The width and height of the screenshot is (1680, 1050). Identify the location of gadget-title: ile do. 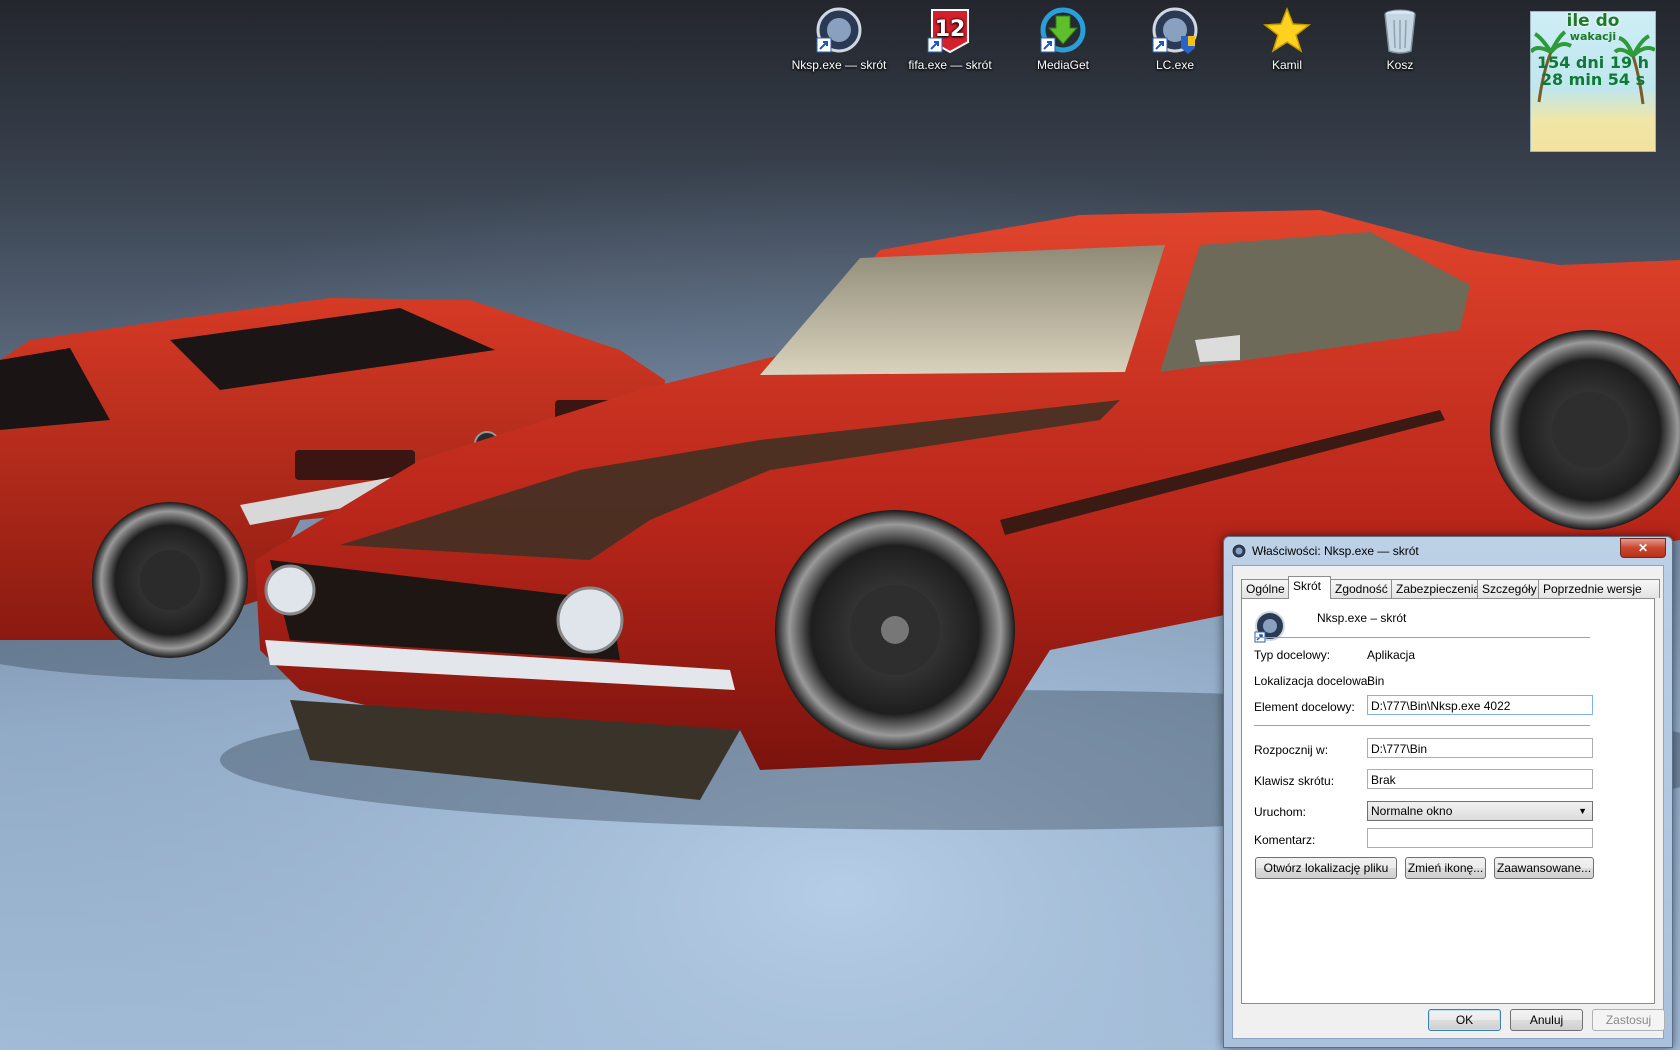
(1593, 21).